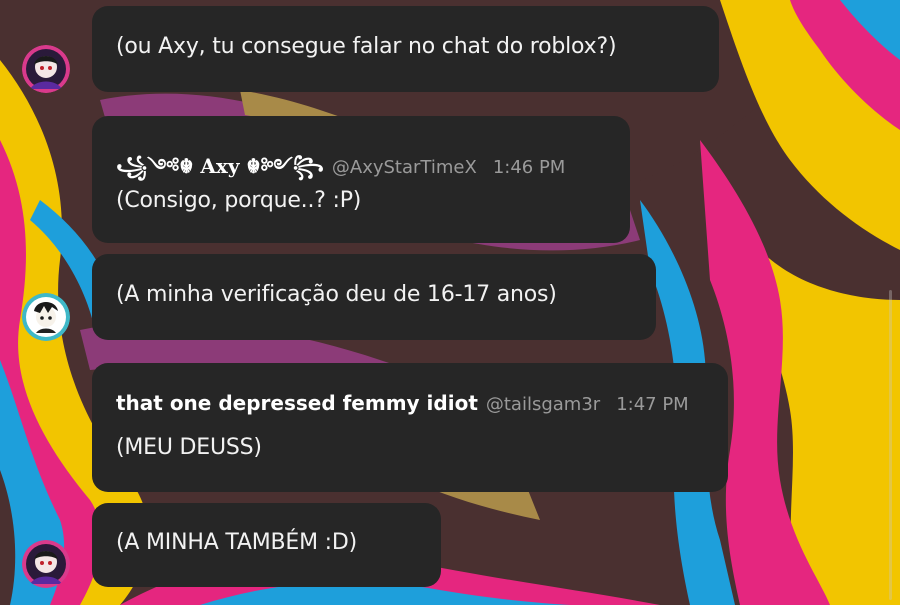 The image size is (900, 605). What do you see at coordinates (529, 167) in the screenshot?
I see `message-timestamp: 1:46 PM` at bounding box center [529, 167].